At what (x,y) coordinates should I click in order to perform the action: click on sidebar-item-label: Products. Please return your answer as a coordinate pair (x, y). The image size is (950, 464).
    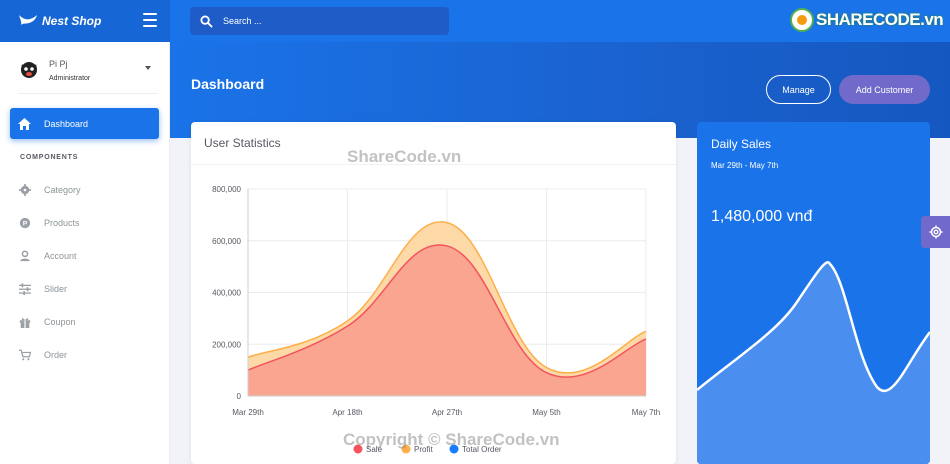
    Looking at the image, I should click on (62, 223).